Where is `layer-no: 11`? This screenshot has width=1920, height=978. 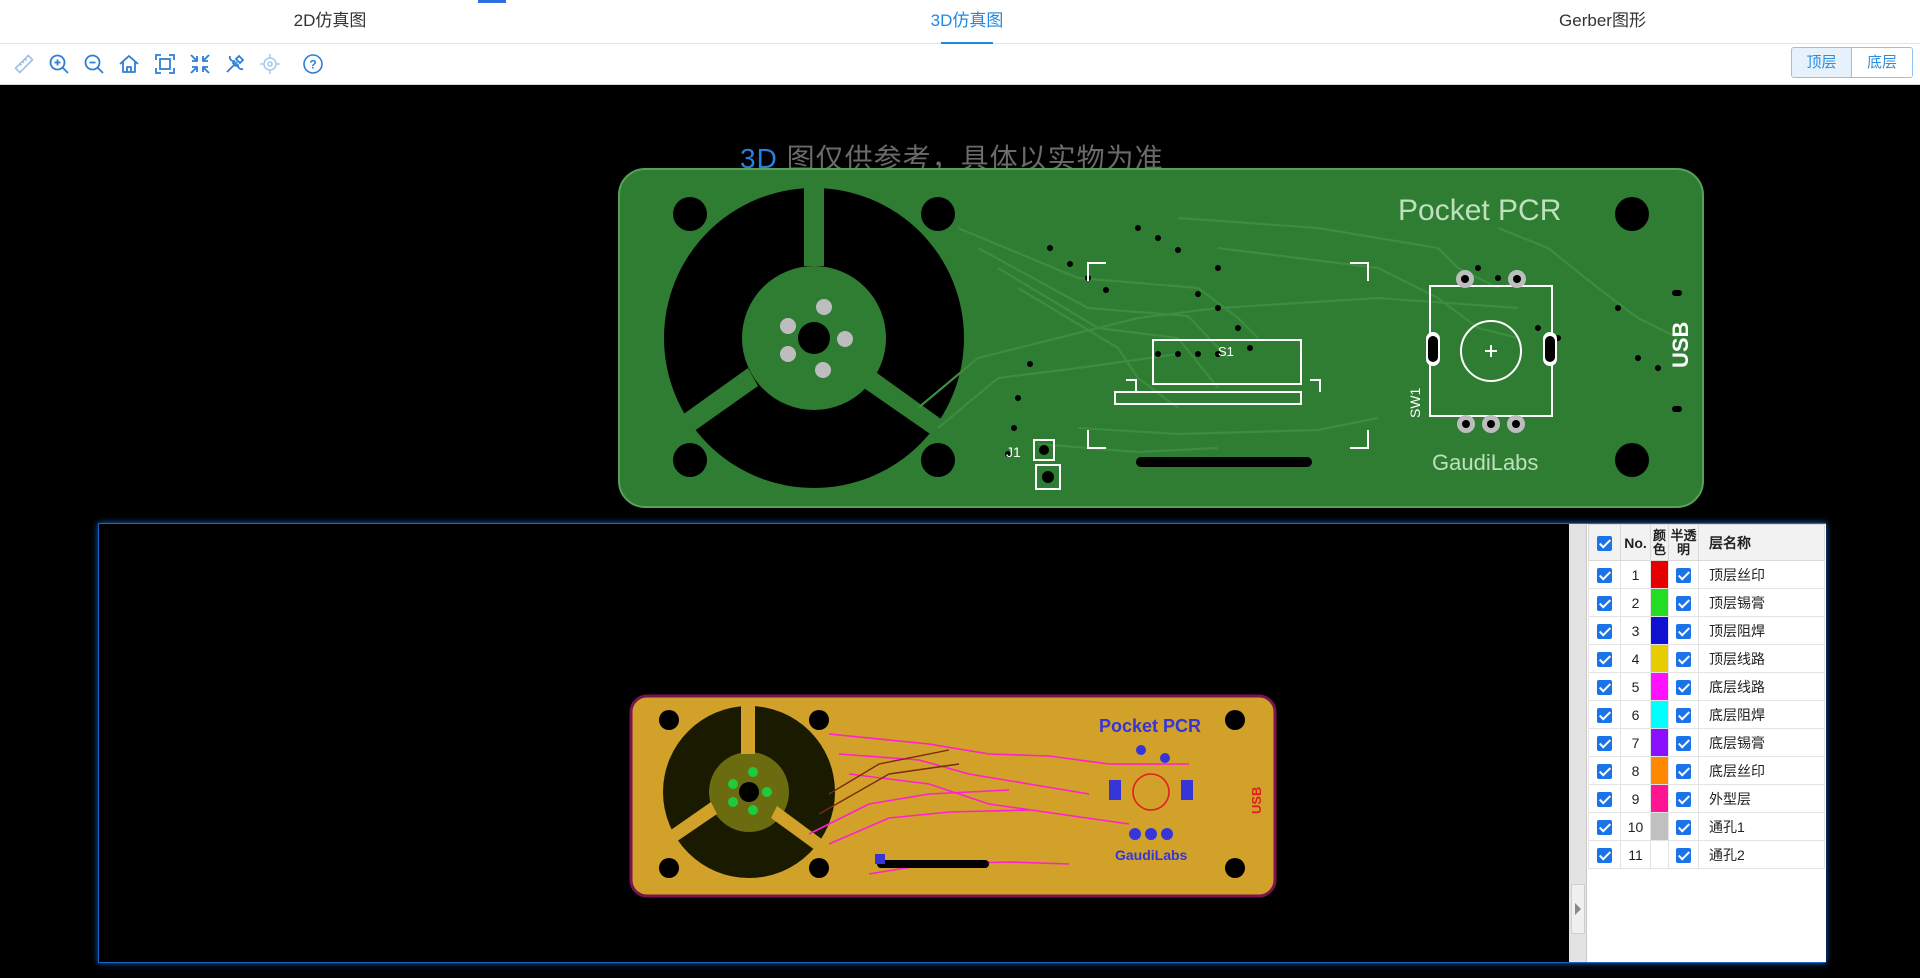 layer-no: 11 is located at coordinates (1635, 854).